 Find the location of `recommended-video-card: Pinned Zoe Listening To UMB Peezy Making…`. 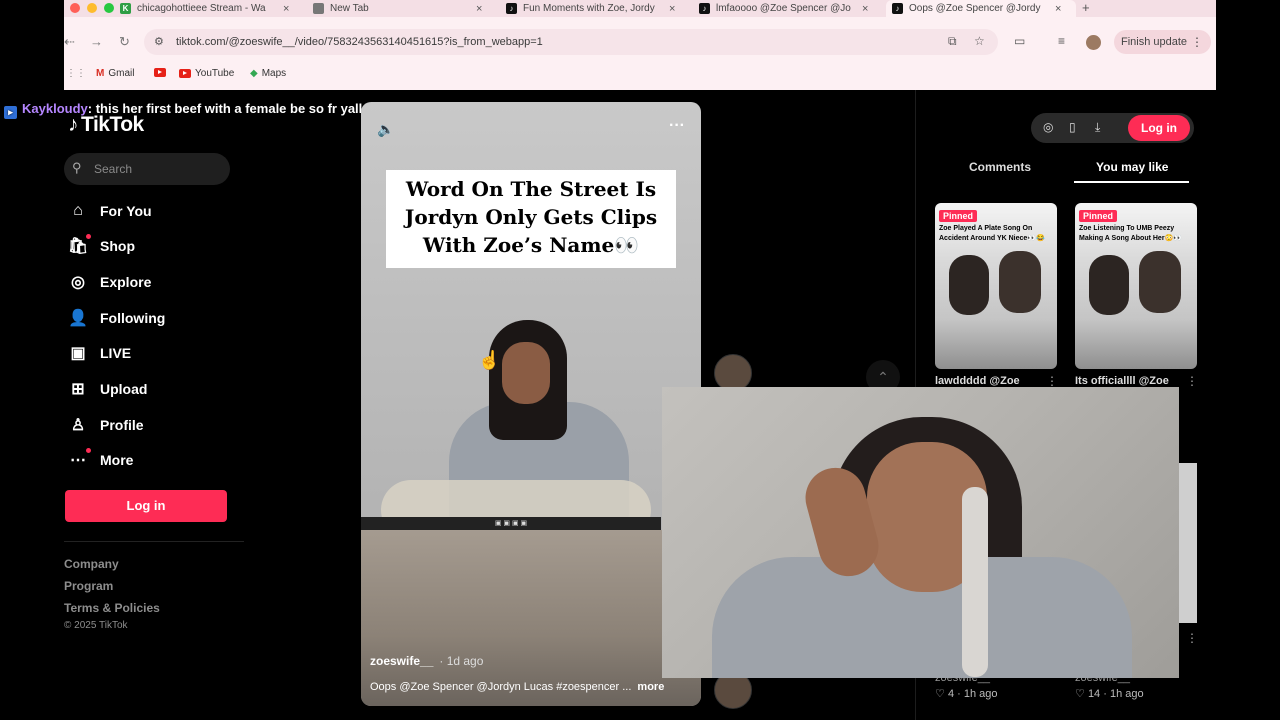

recommended-video-card: Pinned Zoe Listening To UMB Peezy Making… is located at coordinates (1136, 286).